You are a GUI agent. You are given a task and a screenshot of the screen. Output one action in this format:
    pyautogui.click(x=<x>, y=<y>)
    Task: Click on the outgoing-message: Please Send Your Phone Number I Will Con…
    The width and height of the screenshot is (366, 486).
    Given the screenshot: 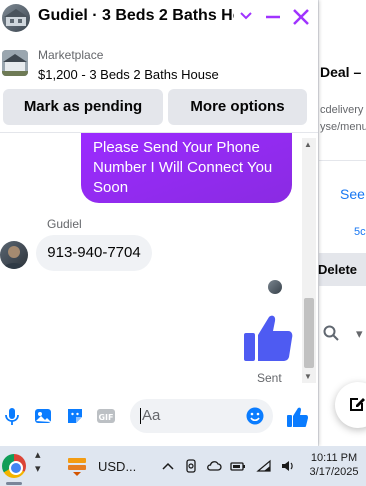 What is the action you would take?
    pyautogui.click(x=186, y=168)
    